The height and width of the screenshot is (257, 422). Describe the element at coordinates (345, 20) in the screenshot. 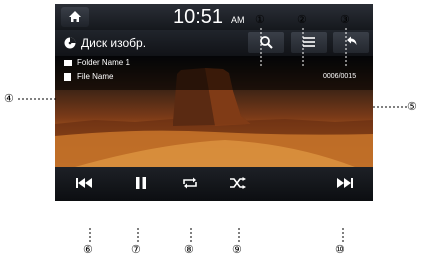

I see `callout-3: ③` at that location.